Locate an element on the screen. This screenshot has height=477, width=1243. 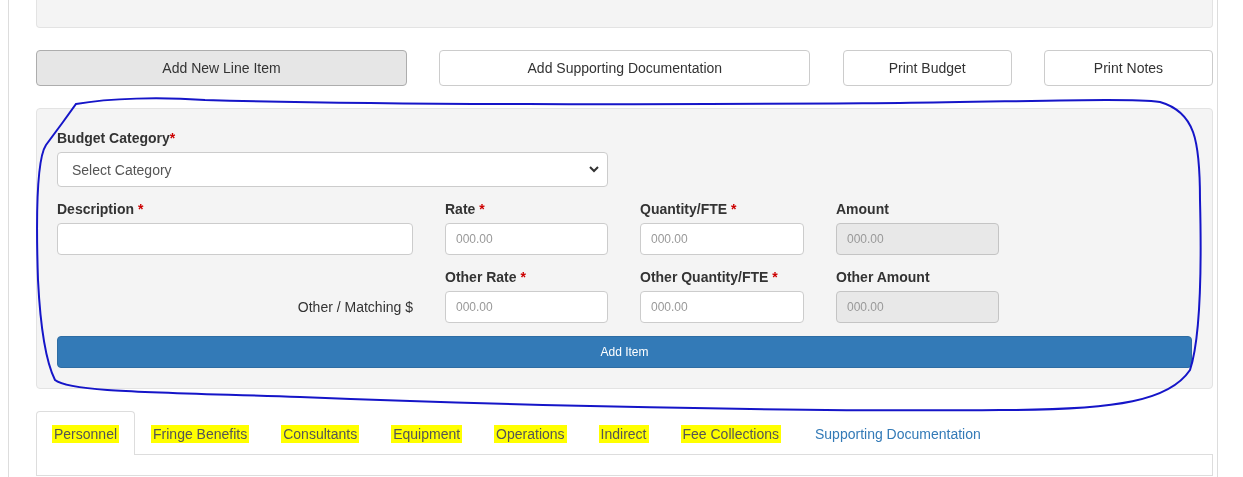
field-label: Description * is located at coordinates (101, 209).